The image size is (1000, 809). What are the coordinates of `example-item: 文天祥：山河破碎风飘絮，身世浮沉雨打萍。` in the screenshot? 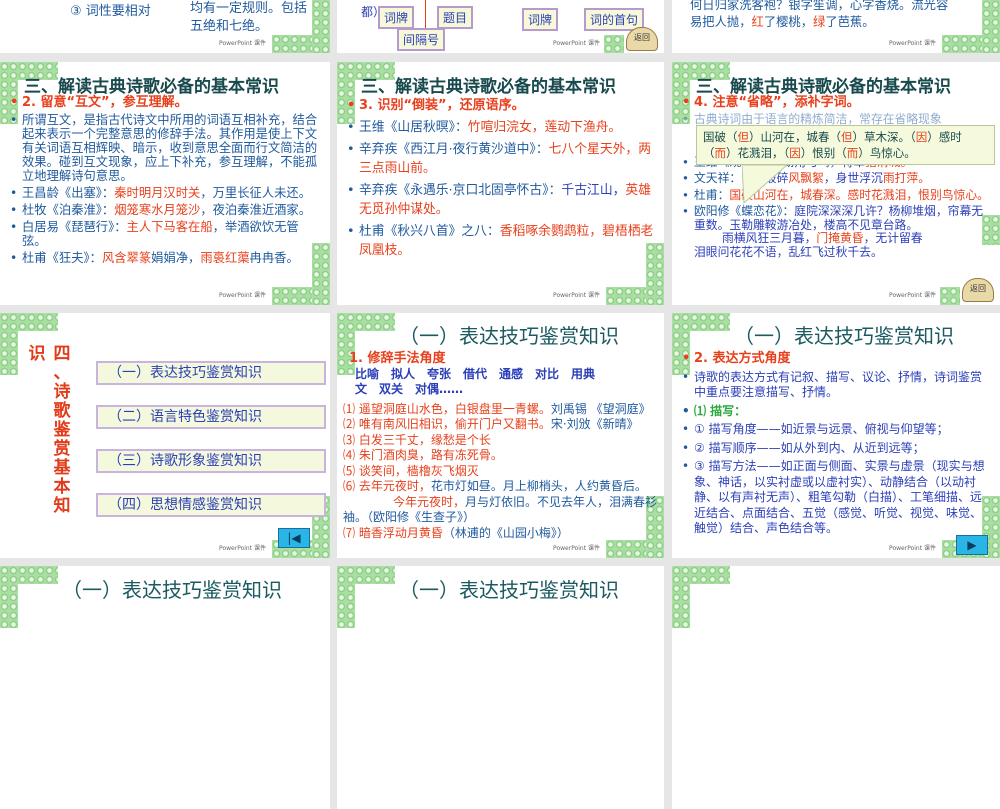 It's located at (835, 178).